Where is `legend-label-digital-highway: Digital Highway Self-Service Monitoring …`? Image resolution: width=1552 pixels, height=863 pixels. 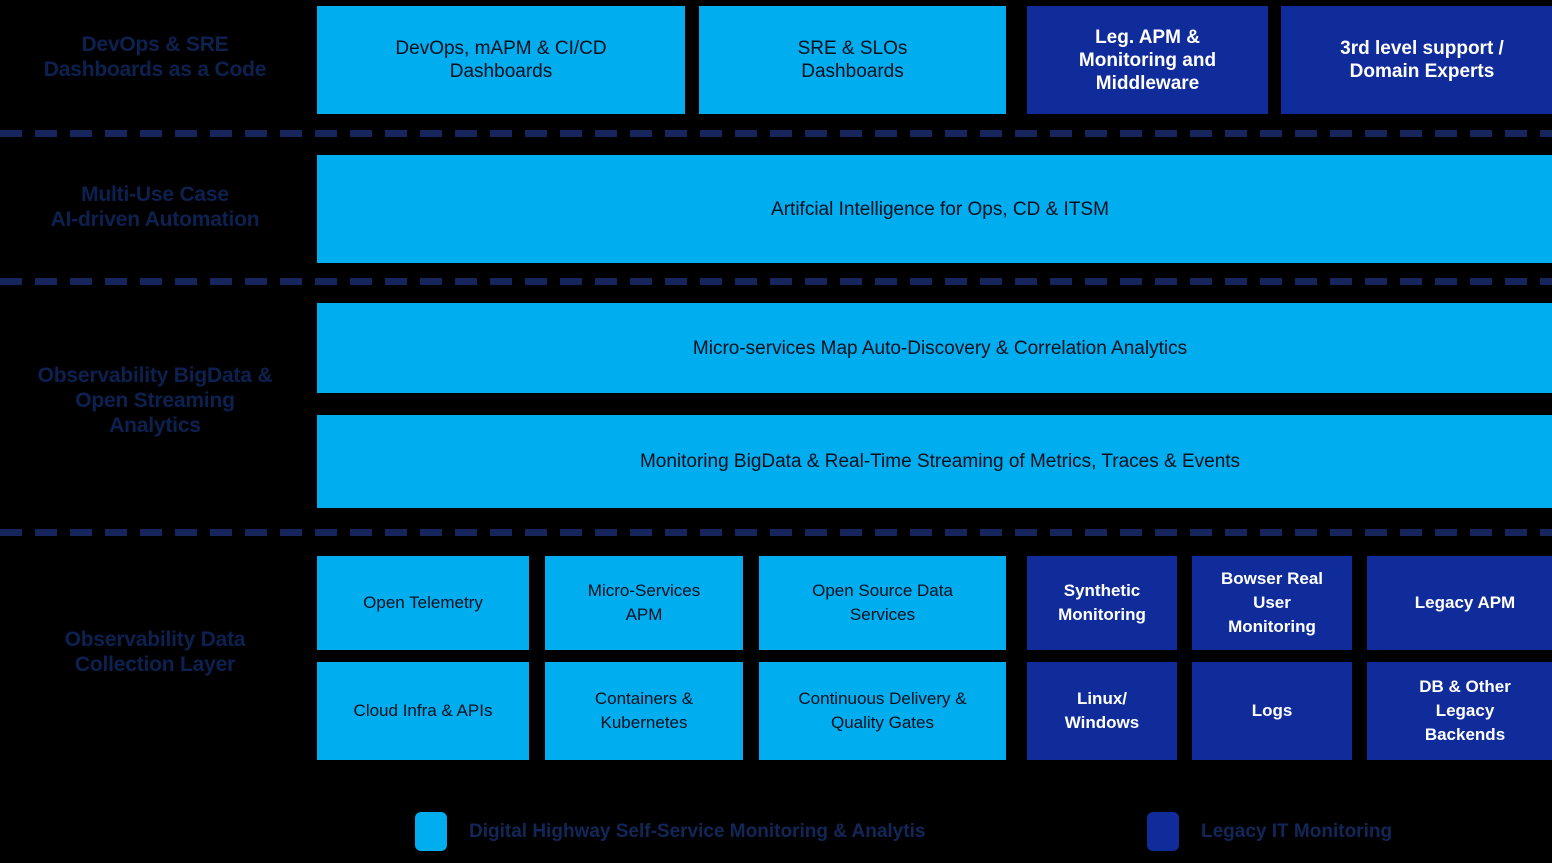
legend-label-digital-highway: Digital Highway Self-Service Monitoring … is located at coordinates (697, 831).